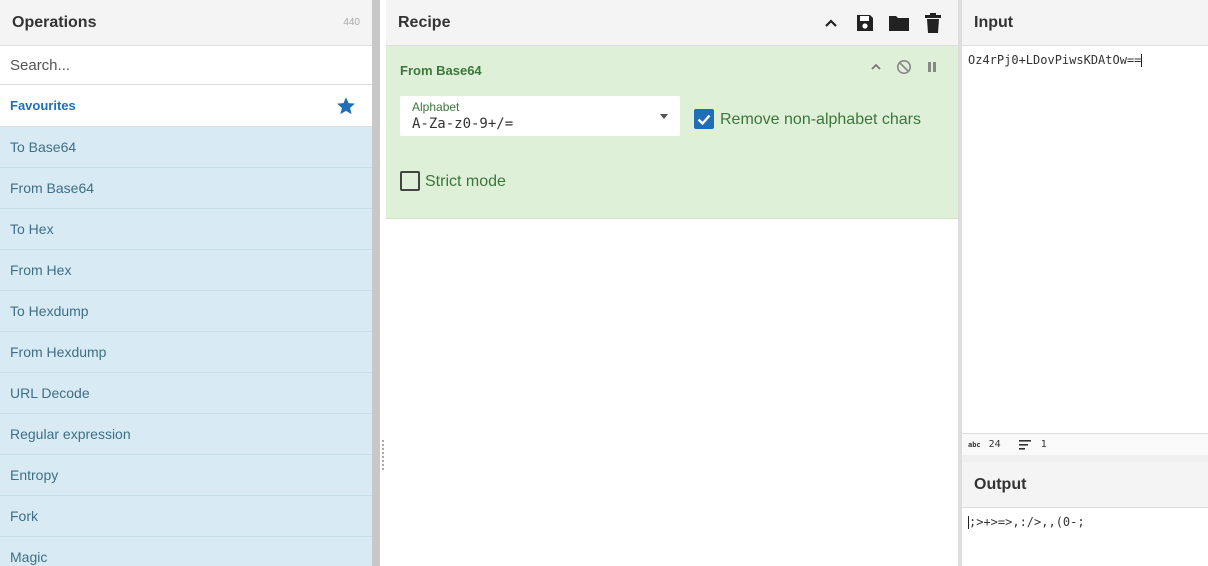  Describe the element at coordinates (32, 229) in the screenshot. I see `operation-label: To Hex` at that location.